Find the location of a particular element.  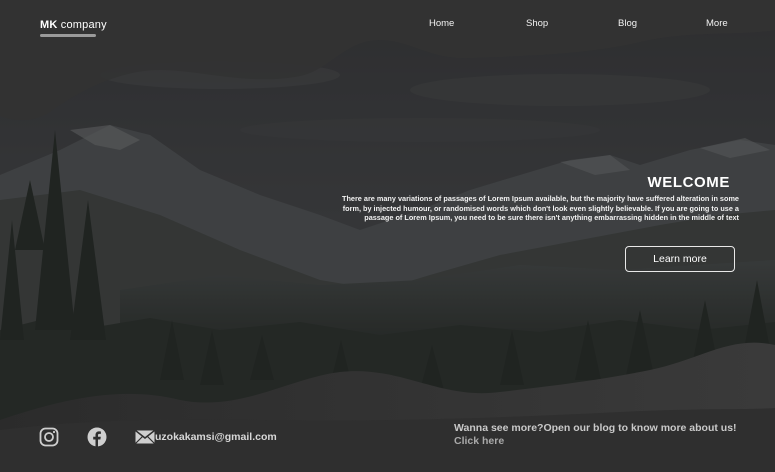

nav-home: Home is located at coordinates (441, 23).